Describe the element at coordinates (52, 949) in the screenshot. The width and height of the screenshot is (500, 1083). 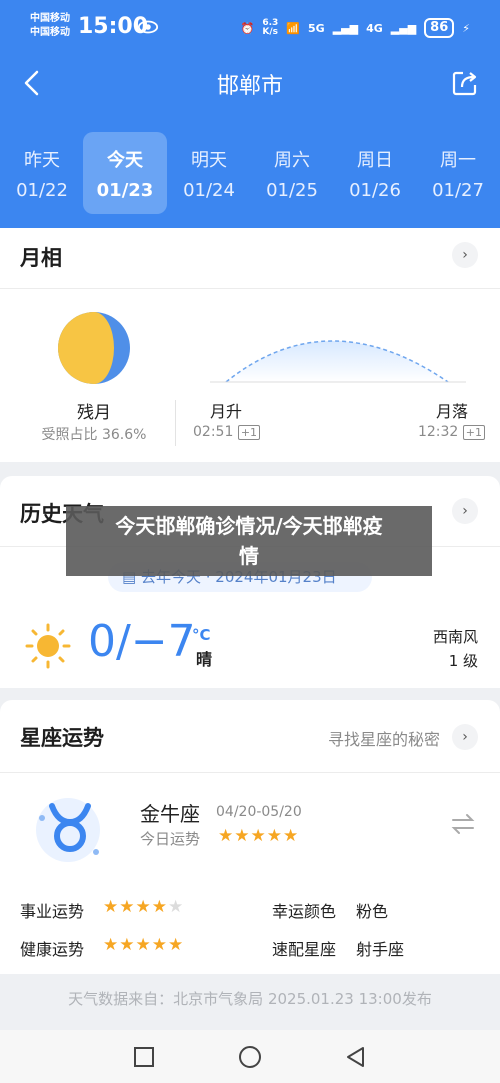
I see `health-label: 健康运势` at that location.